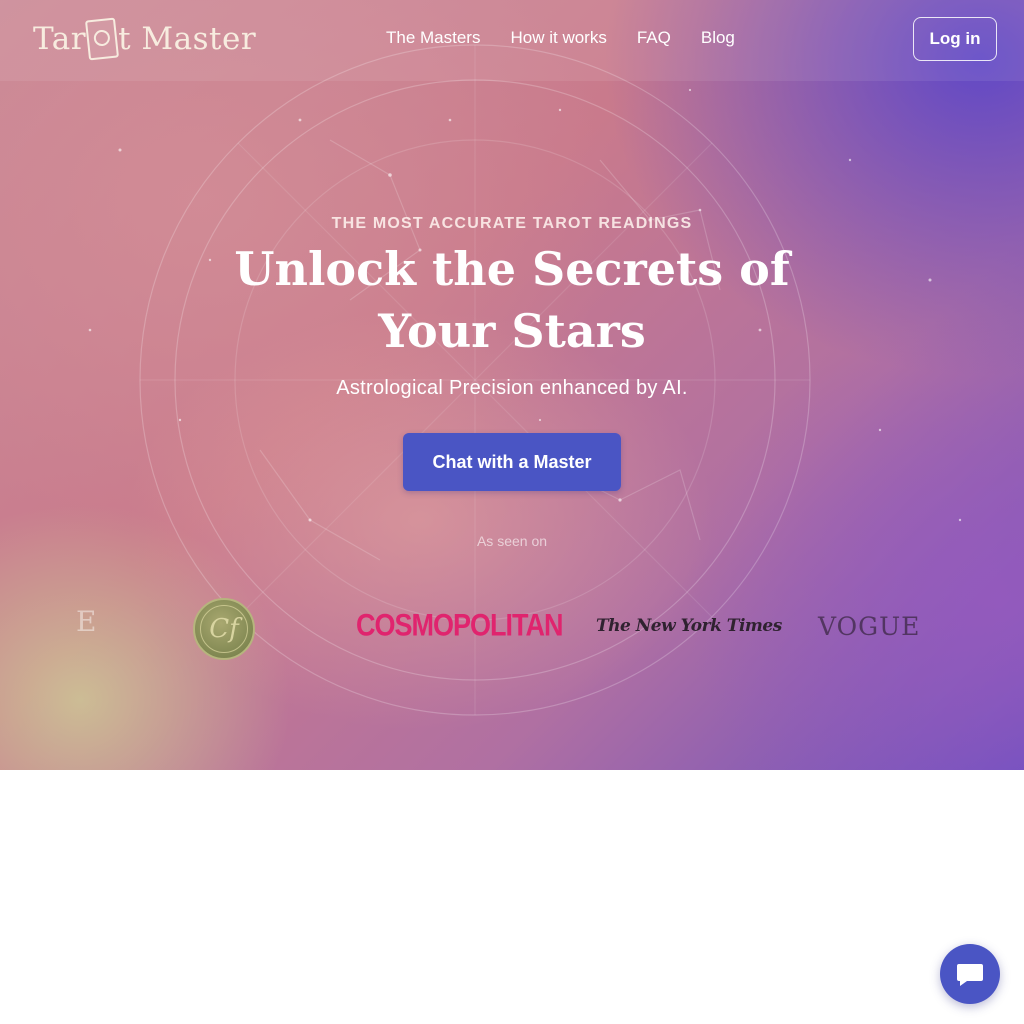  I want to click on chat-bubble-icon, so click(970, 975).